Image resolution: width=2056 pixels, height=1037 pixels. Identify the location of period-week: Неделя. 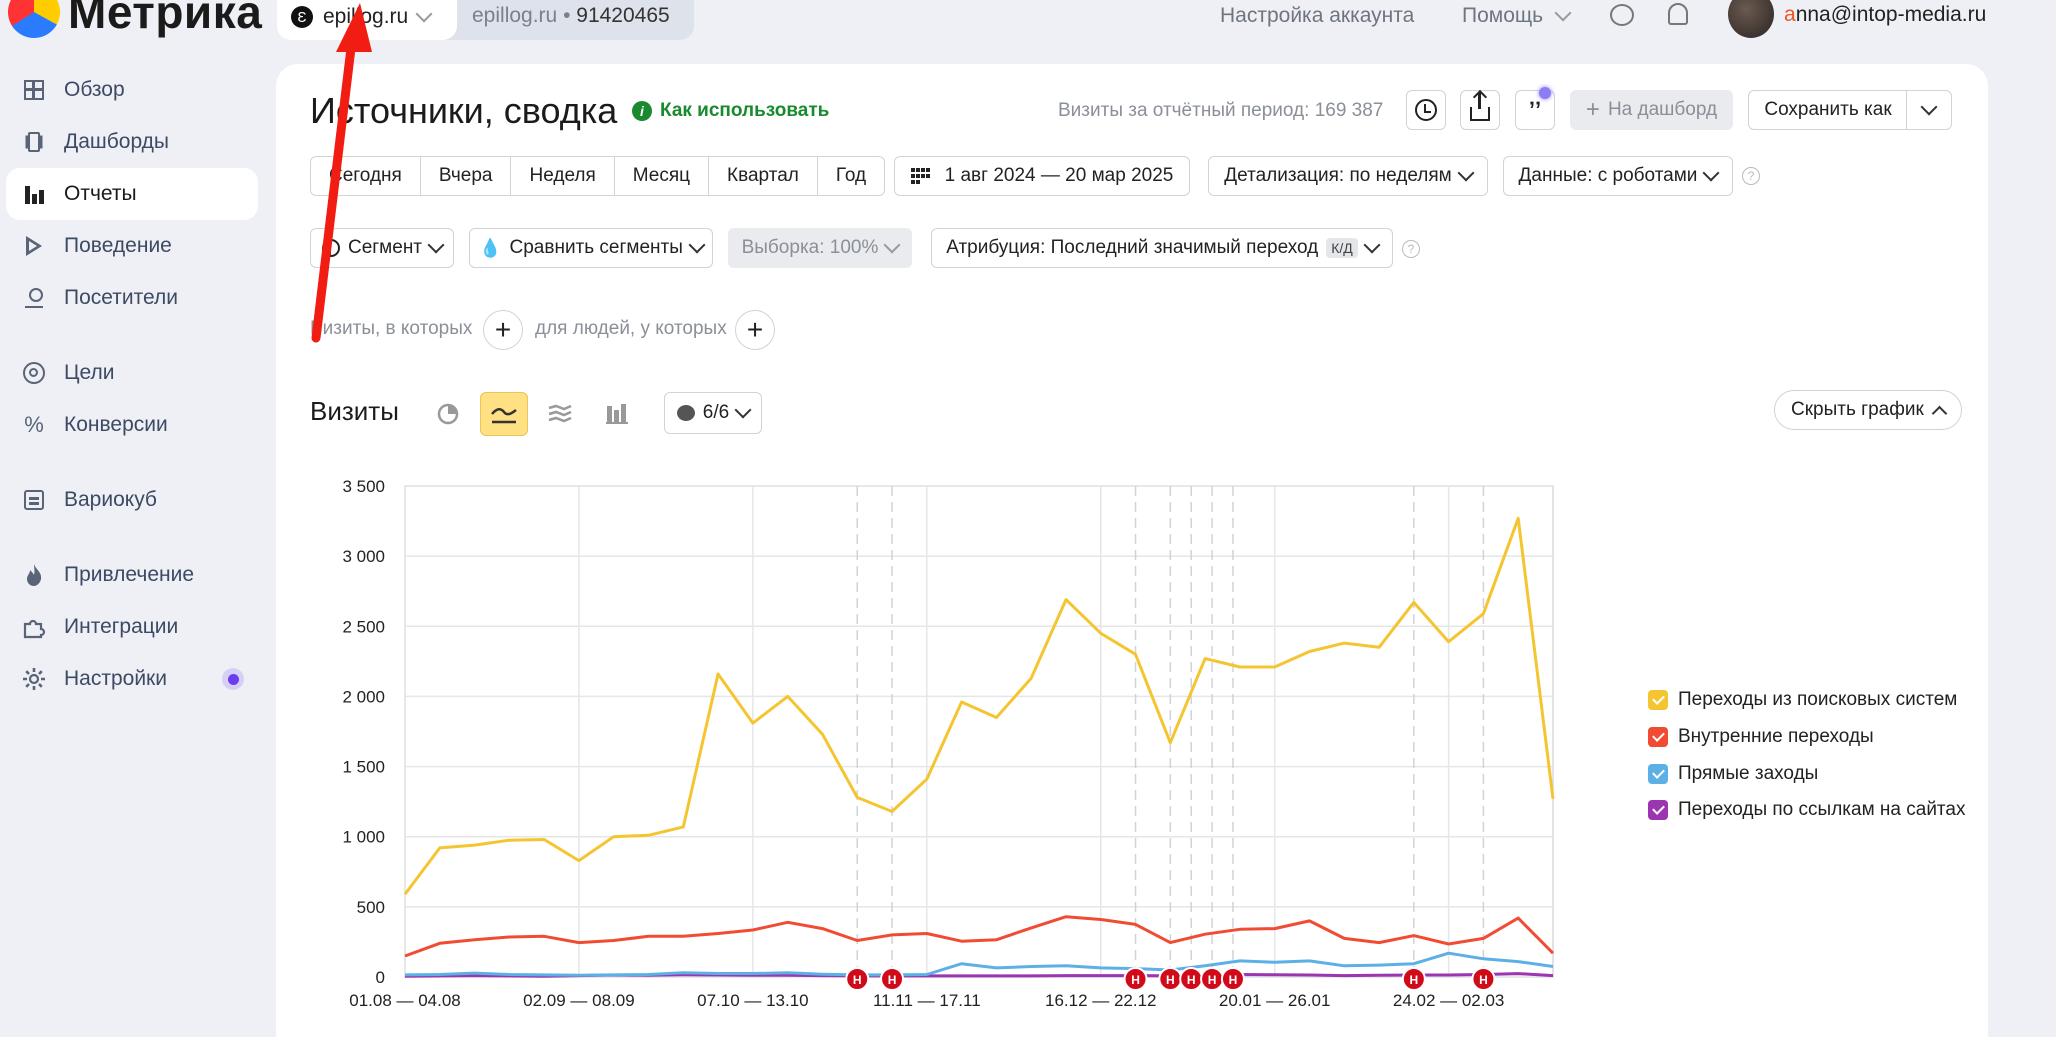
(563, 176).